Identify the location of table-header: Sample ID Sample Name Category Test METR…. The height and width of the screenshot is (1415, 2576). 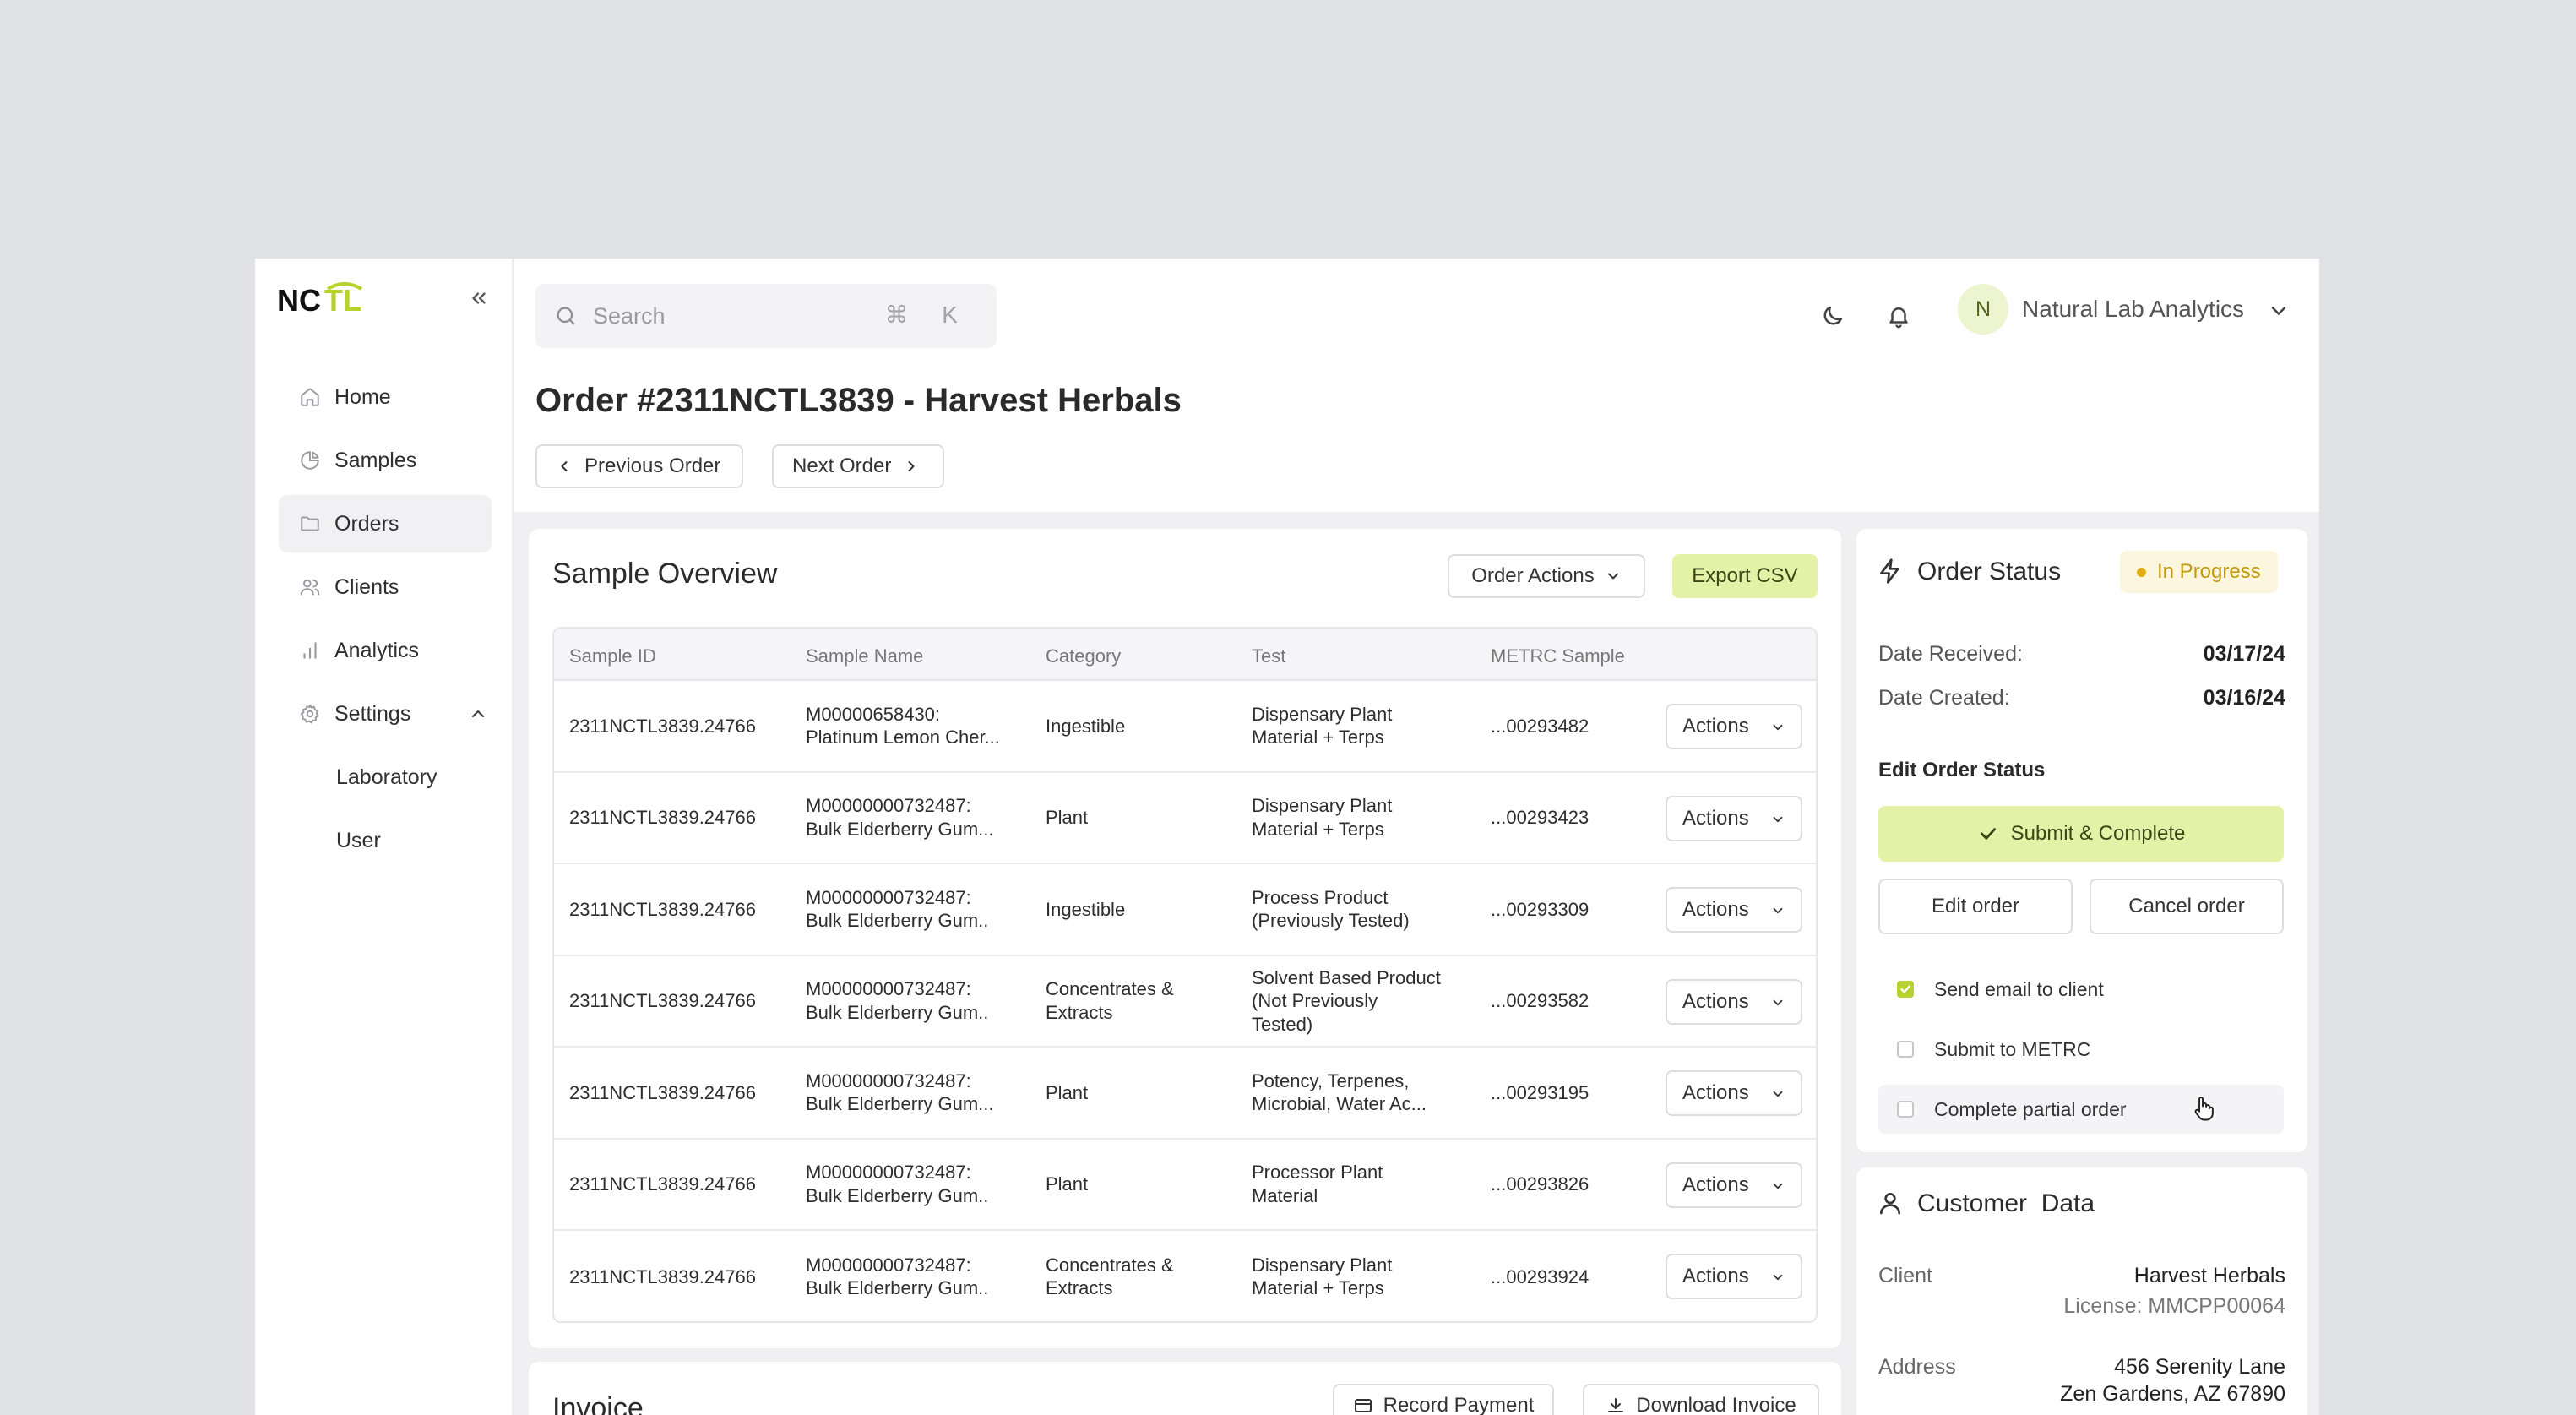
(1185, 655).